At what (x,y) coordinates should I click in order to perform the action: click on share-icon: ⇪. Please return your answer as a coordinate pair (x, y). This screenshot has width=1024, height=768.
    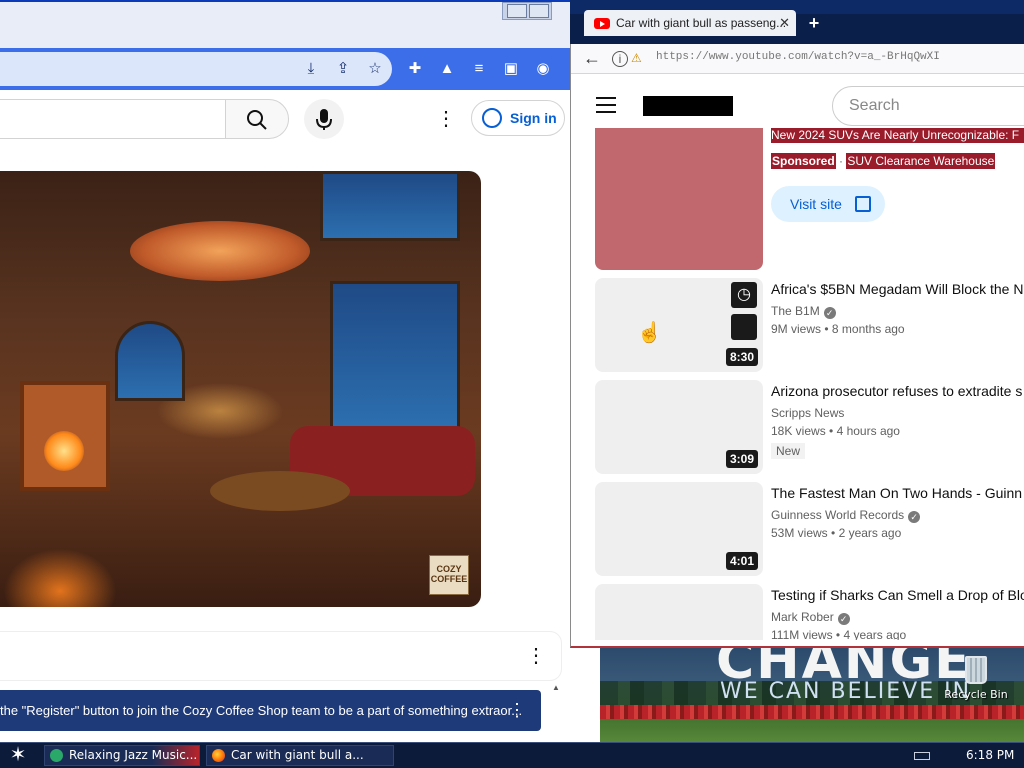
    Looking at the image, I should click on (343, 69).